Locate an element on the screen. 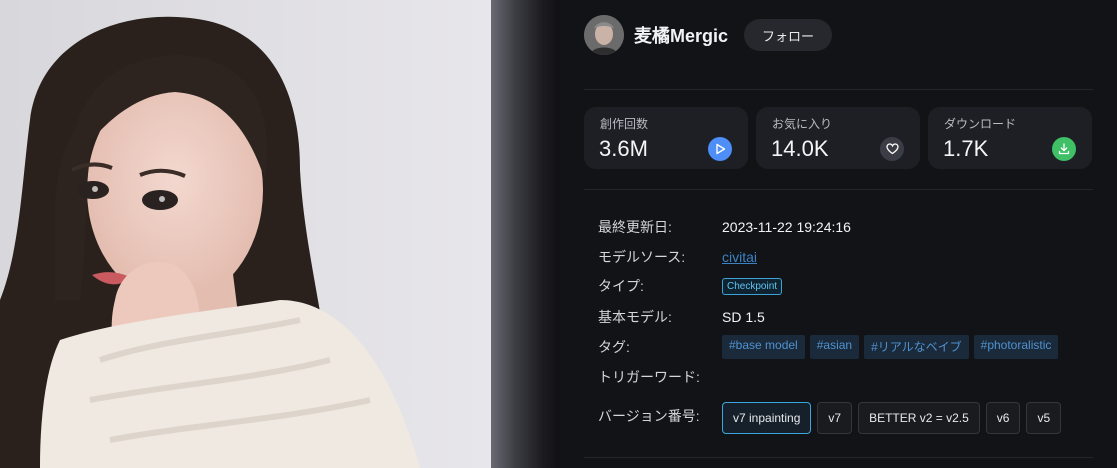  author-row: 麦橘Mergic フォロー is located at coordinates (708, 35).